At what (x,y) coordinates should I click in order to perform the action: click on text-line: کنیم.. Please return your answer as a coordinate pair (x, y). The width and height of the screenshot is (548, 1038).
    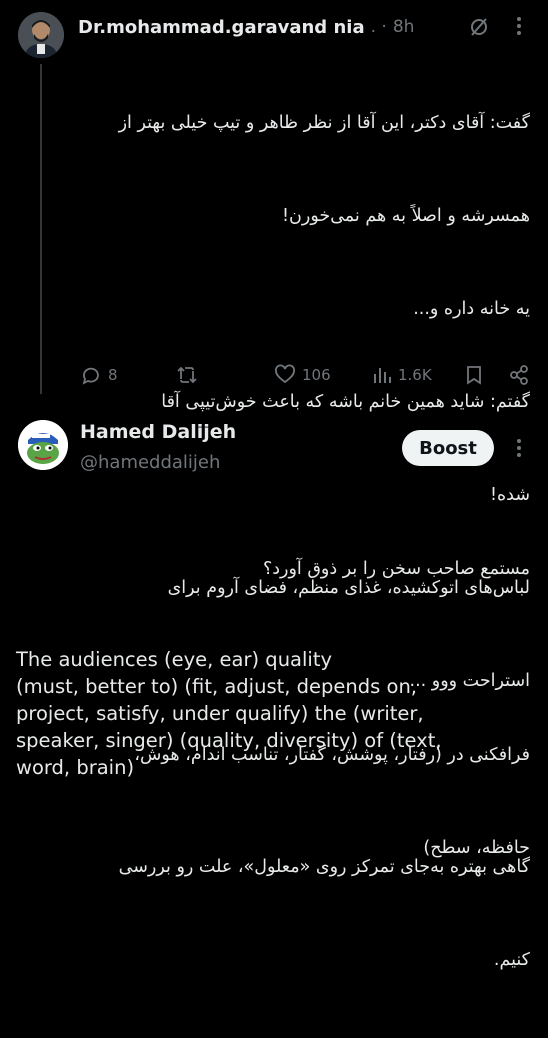
    Looking at the image, I should click on (511, 960).